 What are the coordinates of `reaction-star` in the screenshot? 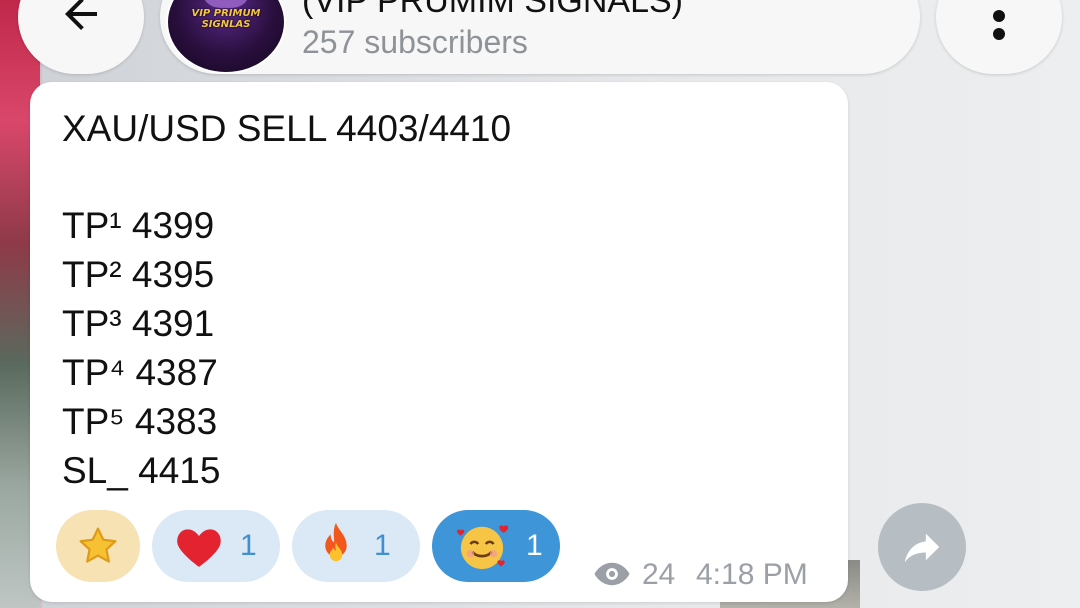 It's located at (98, 546).